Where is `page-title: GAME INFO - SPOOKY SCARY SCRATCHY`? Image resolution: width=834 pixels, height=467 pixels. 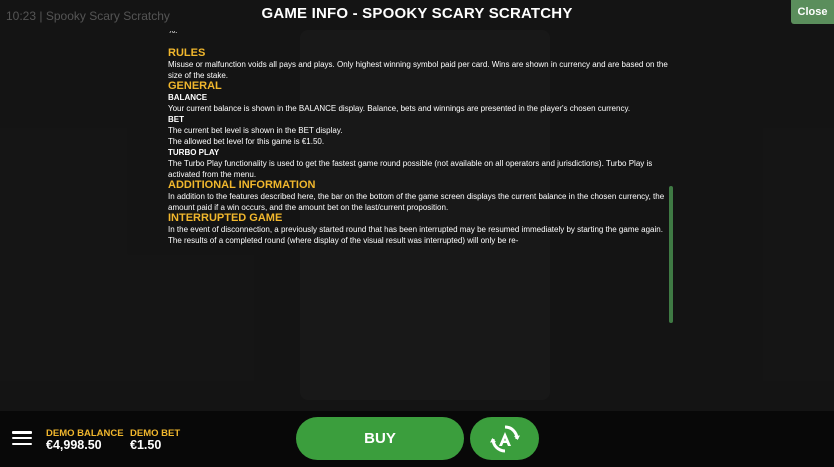 page-title: GAME INFO - SPOOKY SCARY SCRATCHY is located at coordinates (417, 13).